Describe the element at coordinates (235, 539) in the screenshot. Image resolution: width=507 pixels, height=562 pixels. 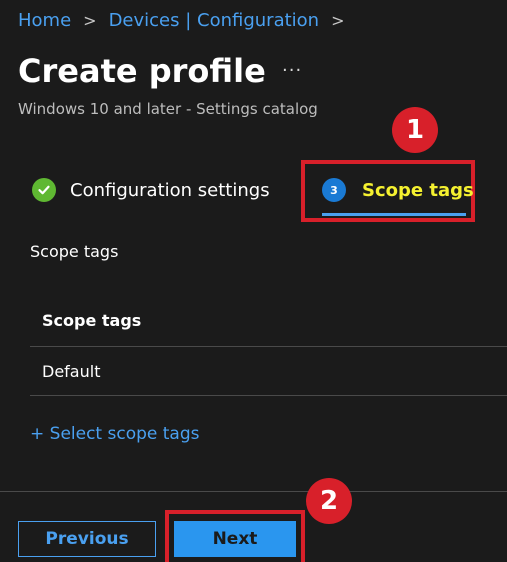
I see `next-button: Next` at that location.